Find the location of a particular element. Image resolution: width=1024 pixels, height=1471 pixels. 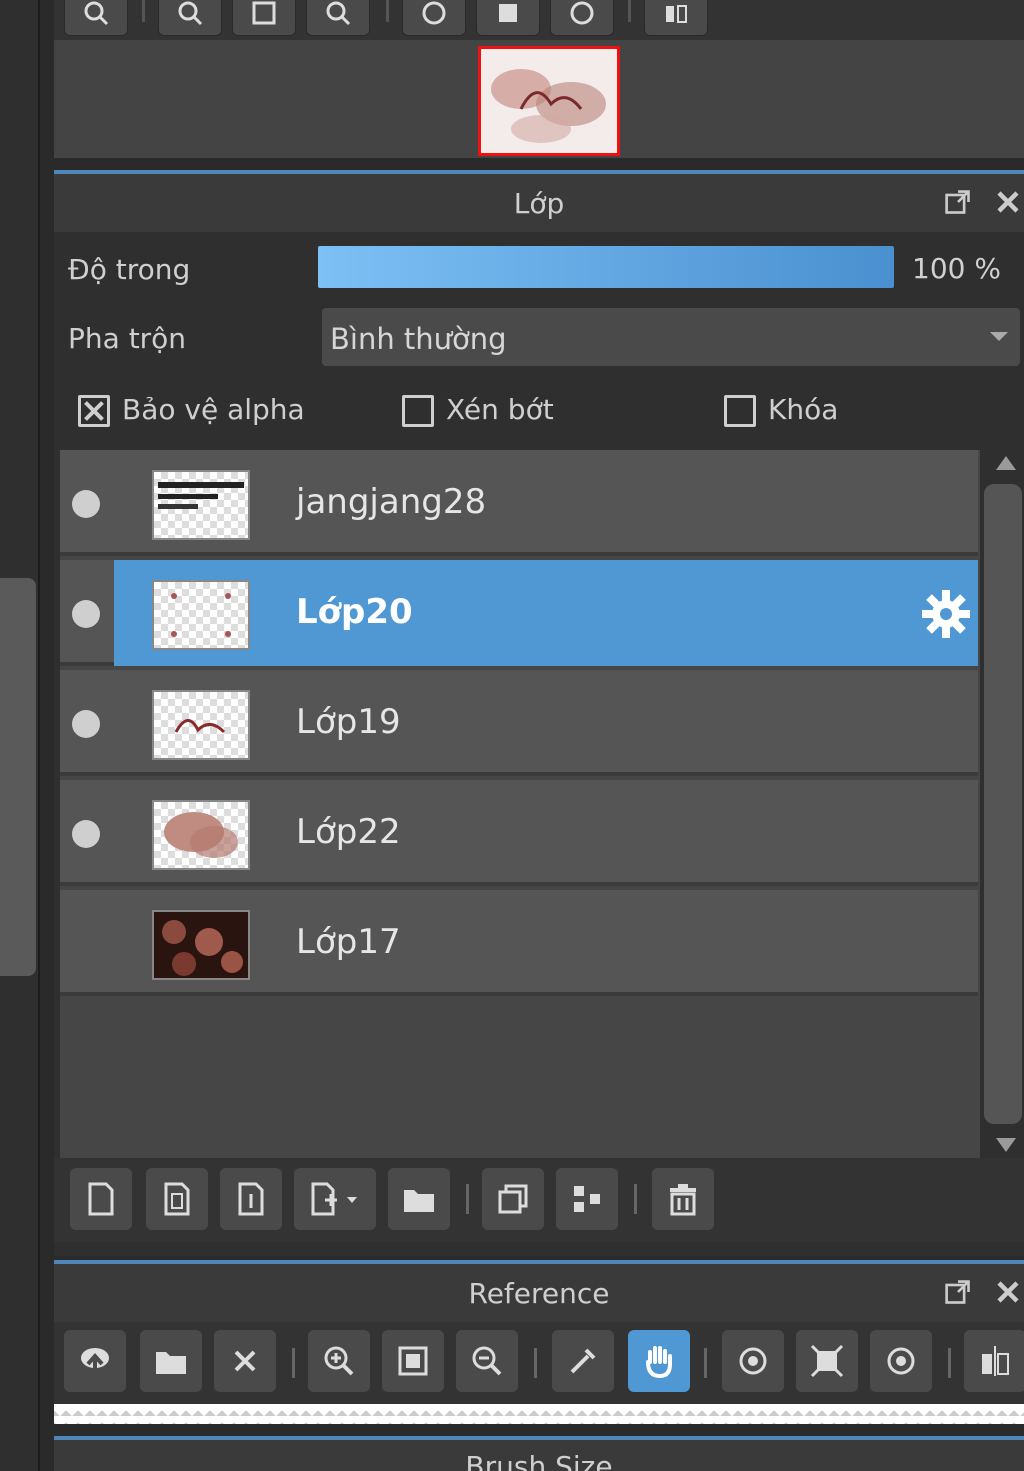

layer-name: Lớp17 is located at coordinates (348, 942).